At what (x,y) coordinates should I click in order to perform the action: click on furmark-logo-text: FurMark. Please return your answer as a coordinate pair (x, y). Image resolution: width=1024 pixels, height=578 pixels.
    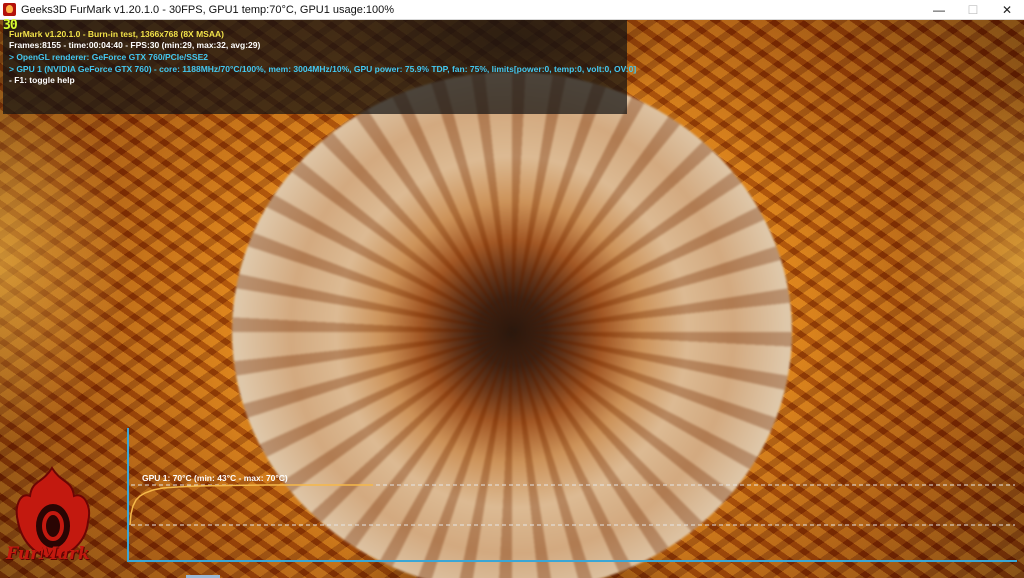
    Looking at the image, I should click on (48, 554).